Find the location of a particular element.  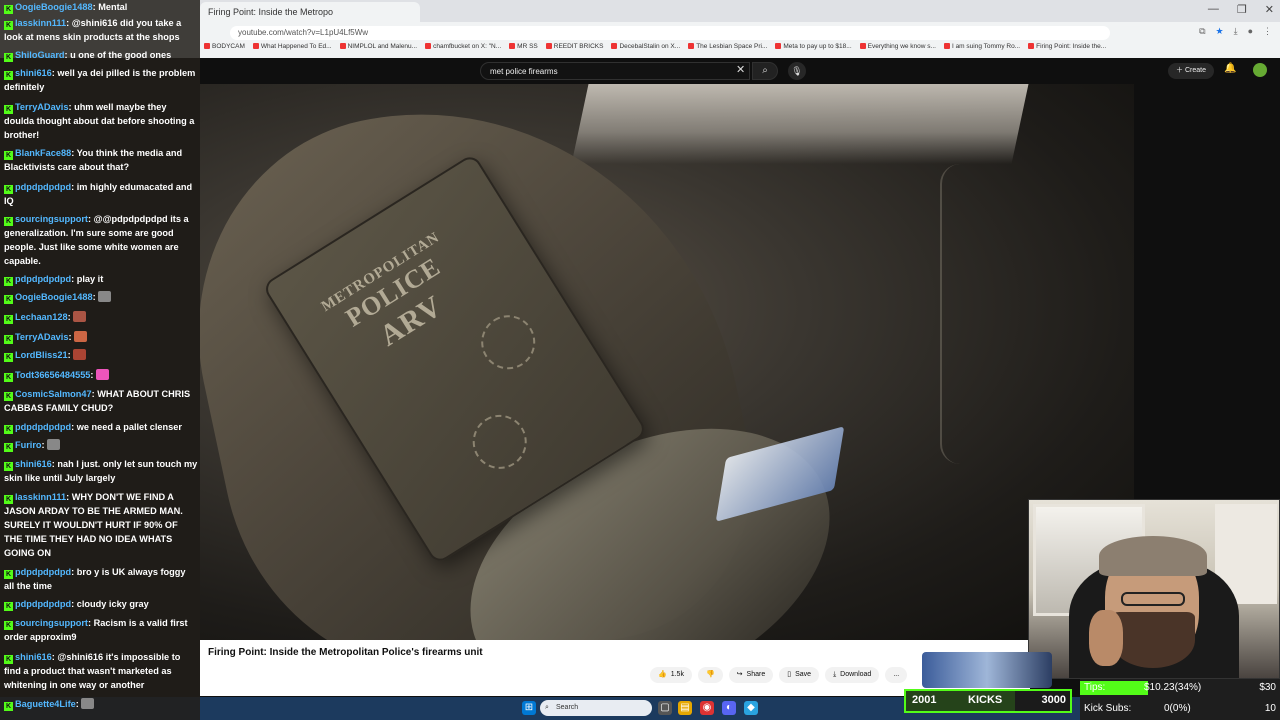

microphone-icon: 🎙 is located at coordinates (797, 71).